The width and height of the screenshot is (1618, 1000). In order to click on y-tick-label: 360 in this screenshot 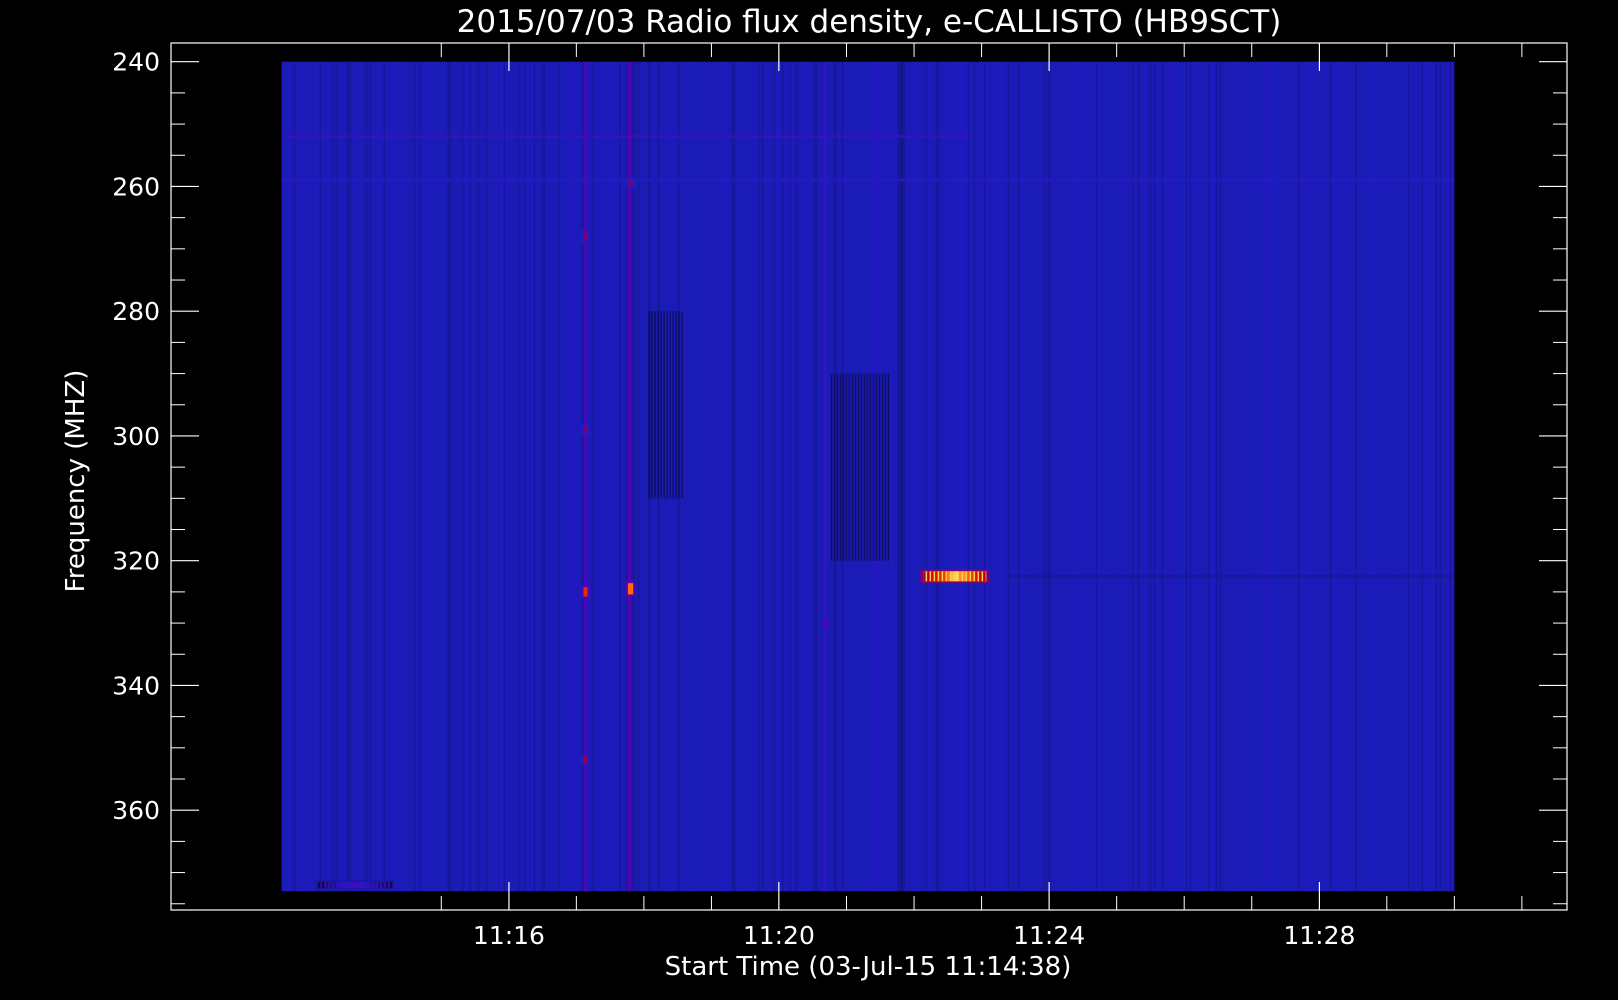, I will do `click(136, 810)`.